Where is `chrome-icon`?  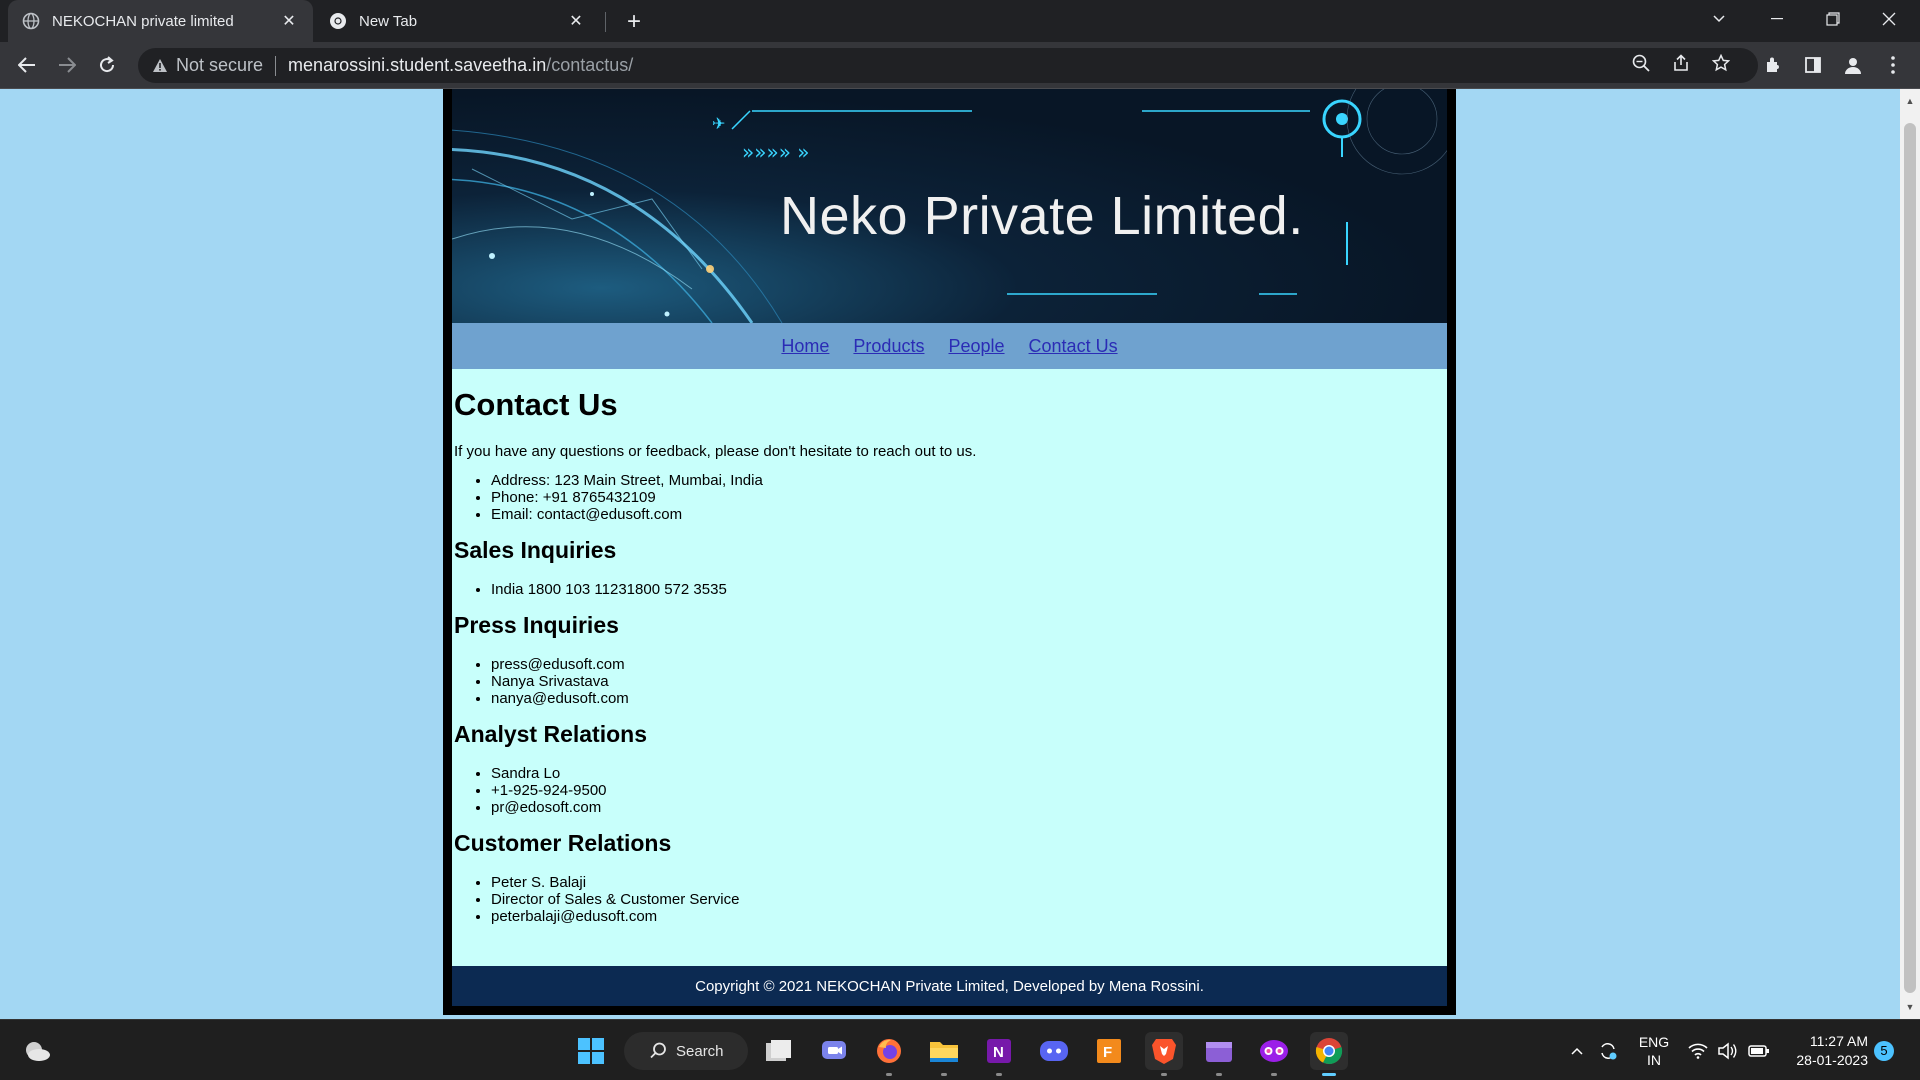 chrome-icon is located at coordinates (338, 21).